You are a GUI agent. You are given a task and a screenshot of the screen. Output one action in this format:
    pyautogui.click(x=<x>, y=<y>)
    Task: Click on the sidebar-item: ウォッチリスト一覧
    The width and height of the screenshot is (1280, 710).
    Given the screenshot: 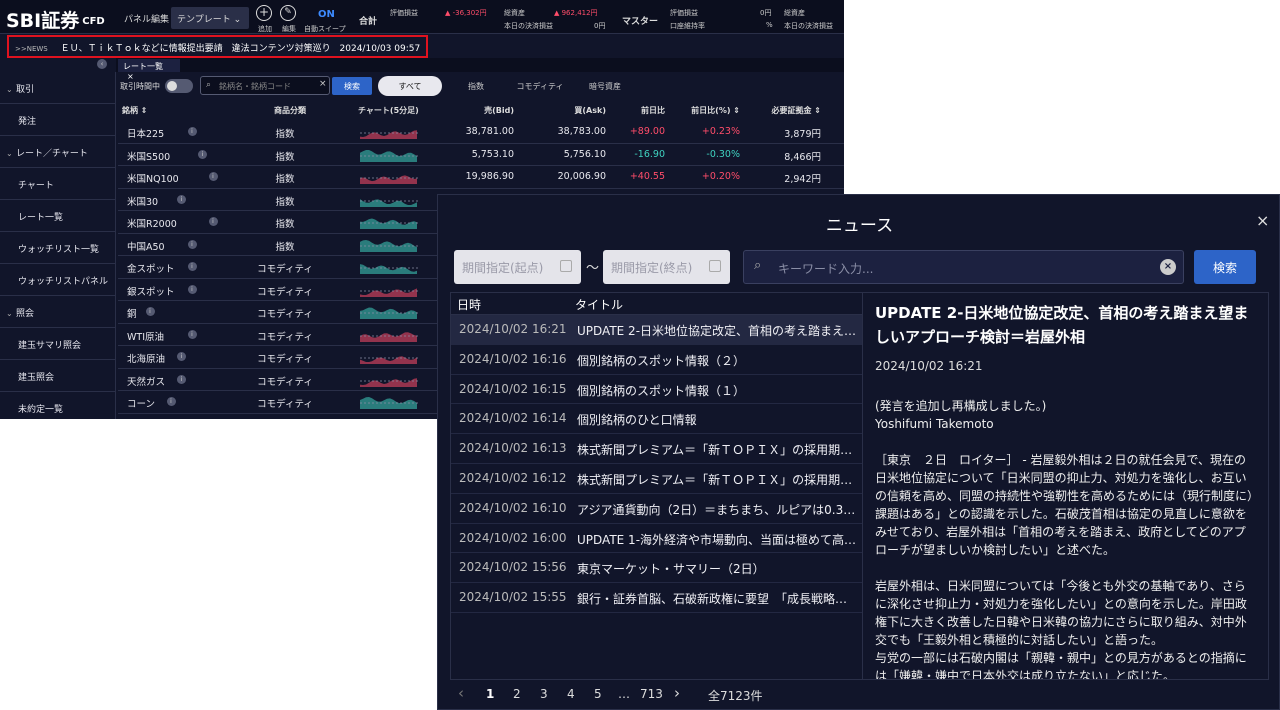 What is the action you would take?
    pyautogui.click(x=57, y=248)
    